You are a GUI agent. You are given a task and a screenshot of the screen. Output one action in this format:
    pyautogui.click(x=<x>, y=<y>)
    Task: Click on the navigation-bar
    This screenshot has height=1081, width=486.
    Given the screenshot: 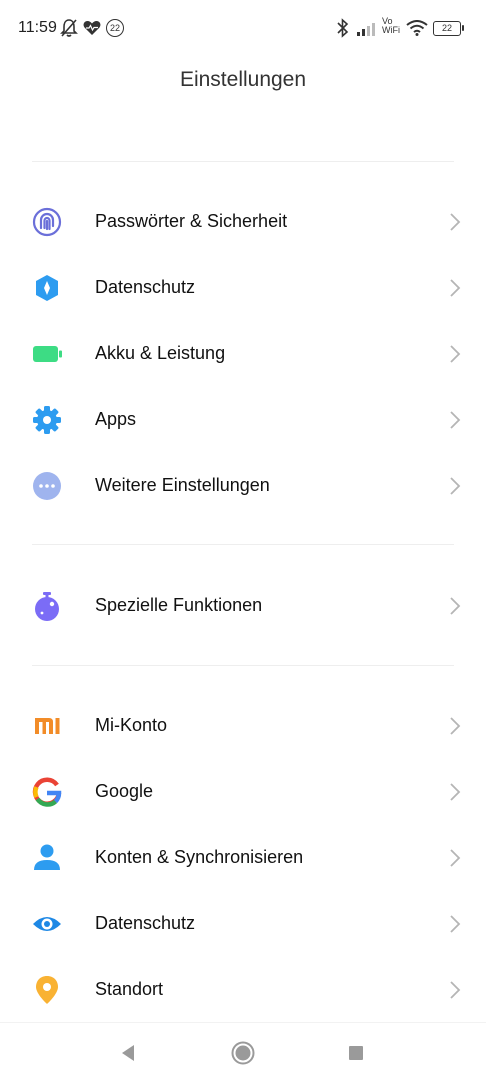 What is the action you would take?
    pyautogui.click(x=243, y=1051)
    